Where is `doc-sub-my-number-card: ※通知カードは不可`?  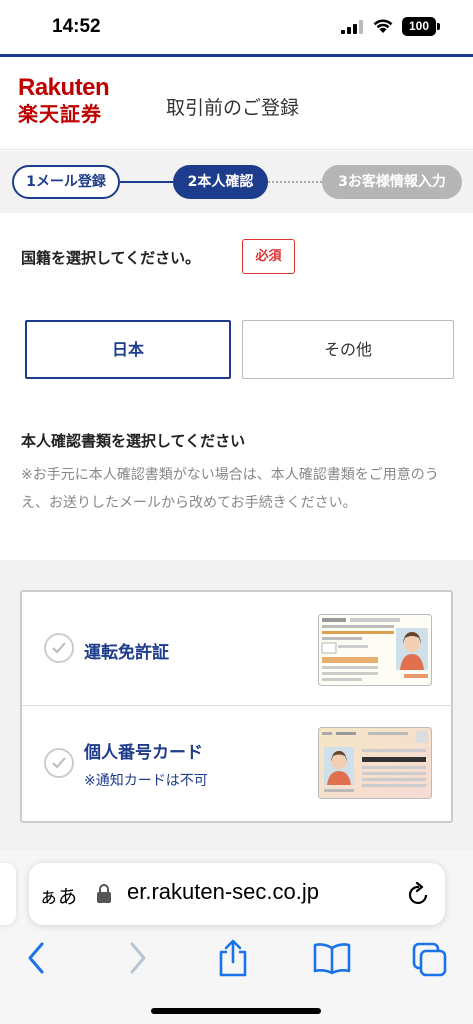
doc-sub-my-number-card: ※通知カードは不可 is located at coordinates (146, 781).